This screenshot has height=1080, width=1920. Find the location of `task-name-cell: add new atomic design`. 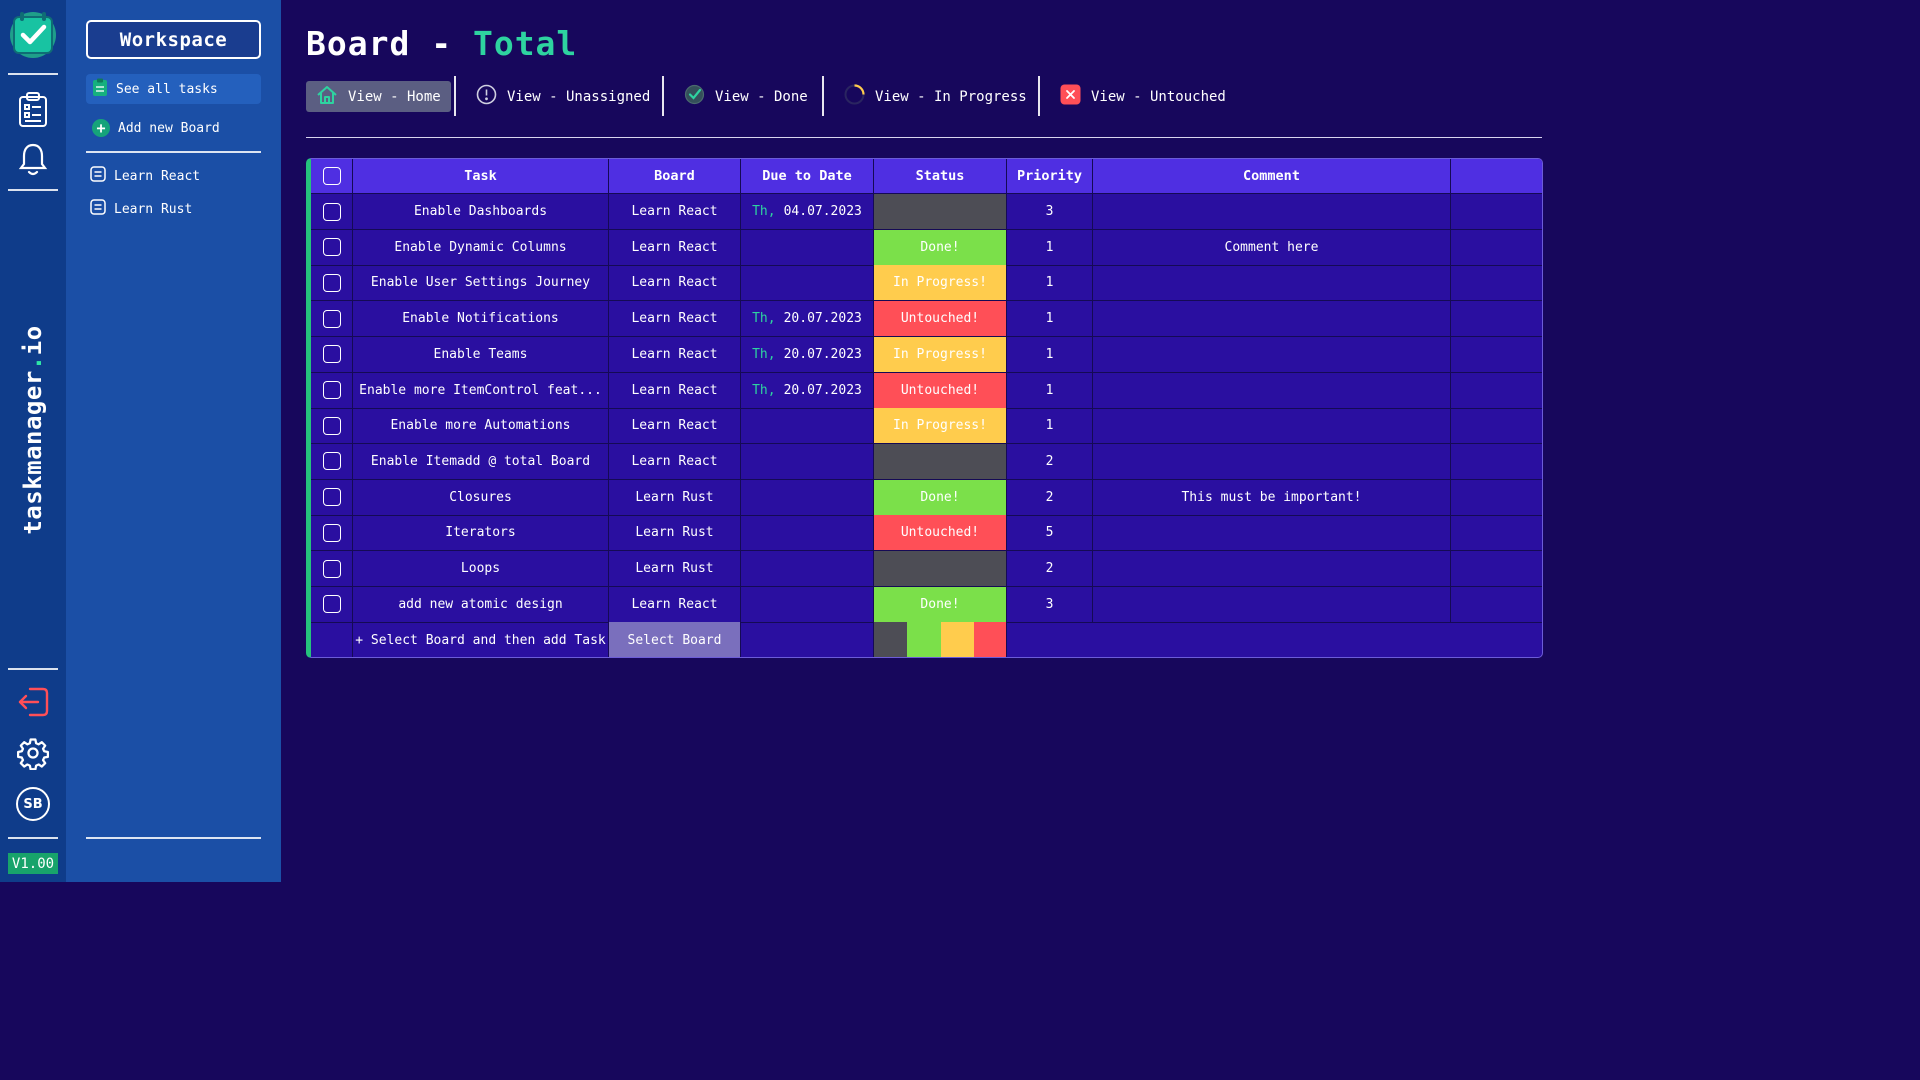

task-name-cell: add new atomic design is located at coordinates (481, 604).